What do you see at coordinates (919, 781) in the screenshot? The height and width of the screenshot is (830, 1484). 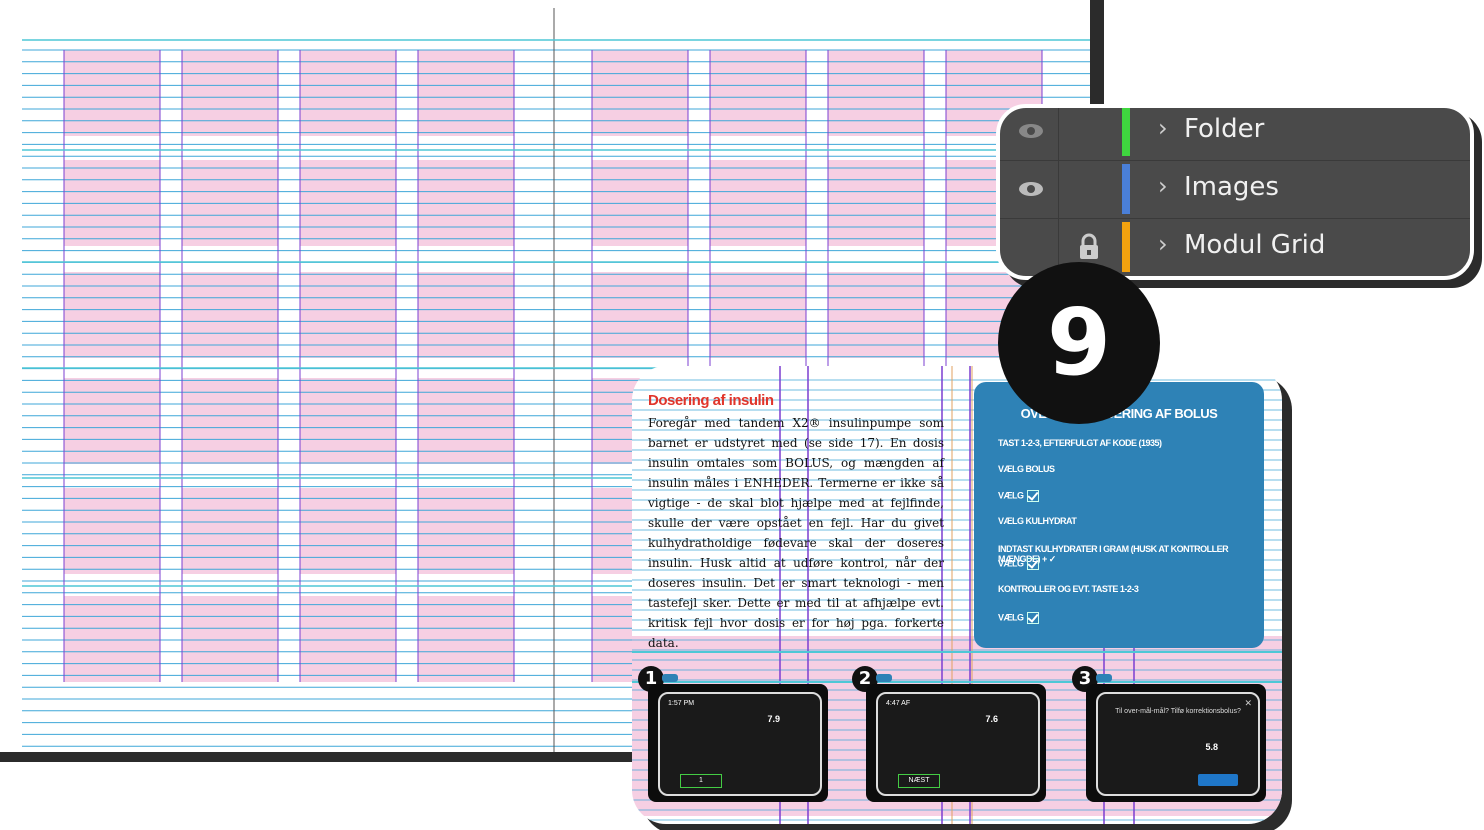 I see `pump-screen-button: NÆST` at bounding box center [919, 781].